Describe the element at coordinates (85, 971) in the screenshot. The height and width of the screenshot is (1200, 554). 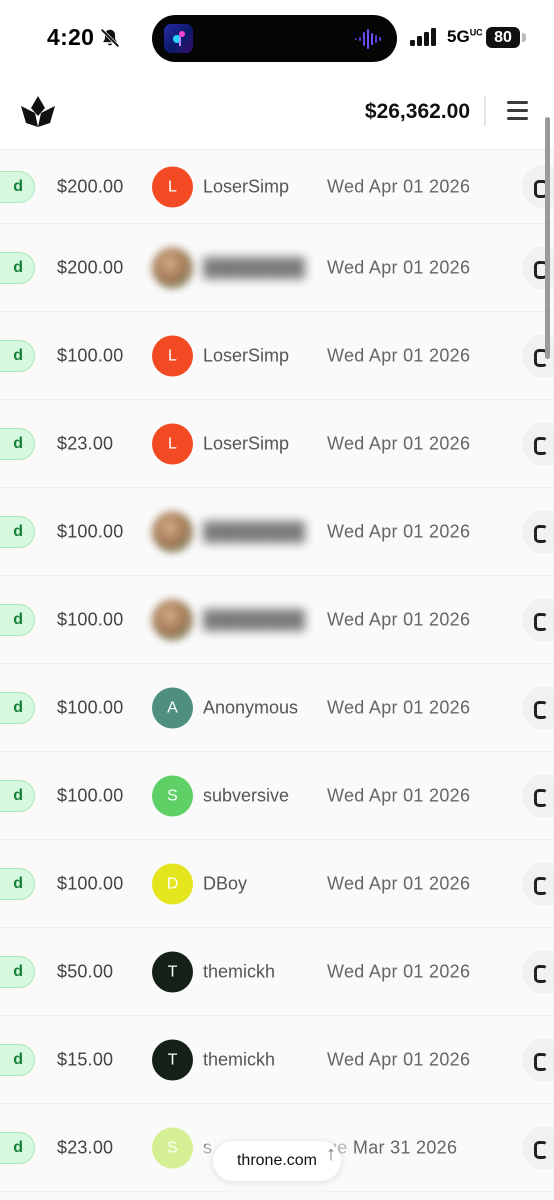
I see `transaction-amount: $50.00` at that location.